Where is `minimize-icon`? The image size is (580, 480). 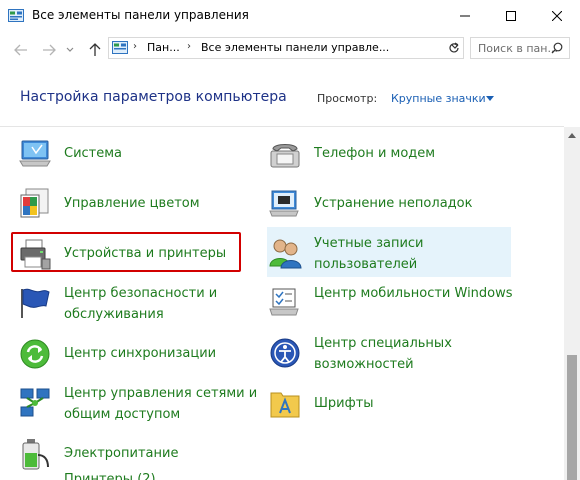
minimize-icon is located at coordinates (465, 16).